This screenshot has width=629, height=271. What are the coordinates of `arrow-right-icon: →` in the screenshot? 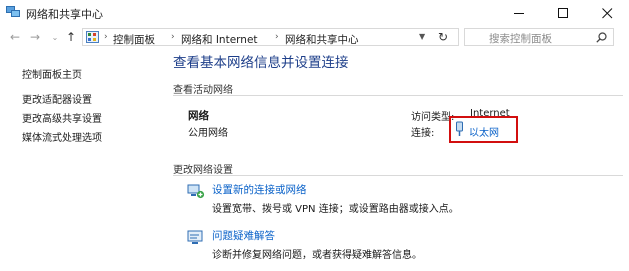 It's located at (35, 37).